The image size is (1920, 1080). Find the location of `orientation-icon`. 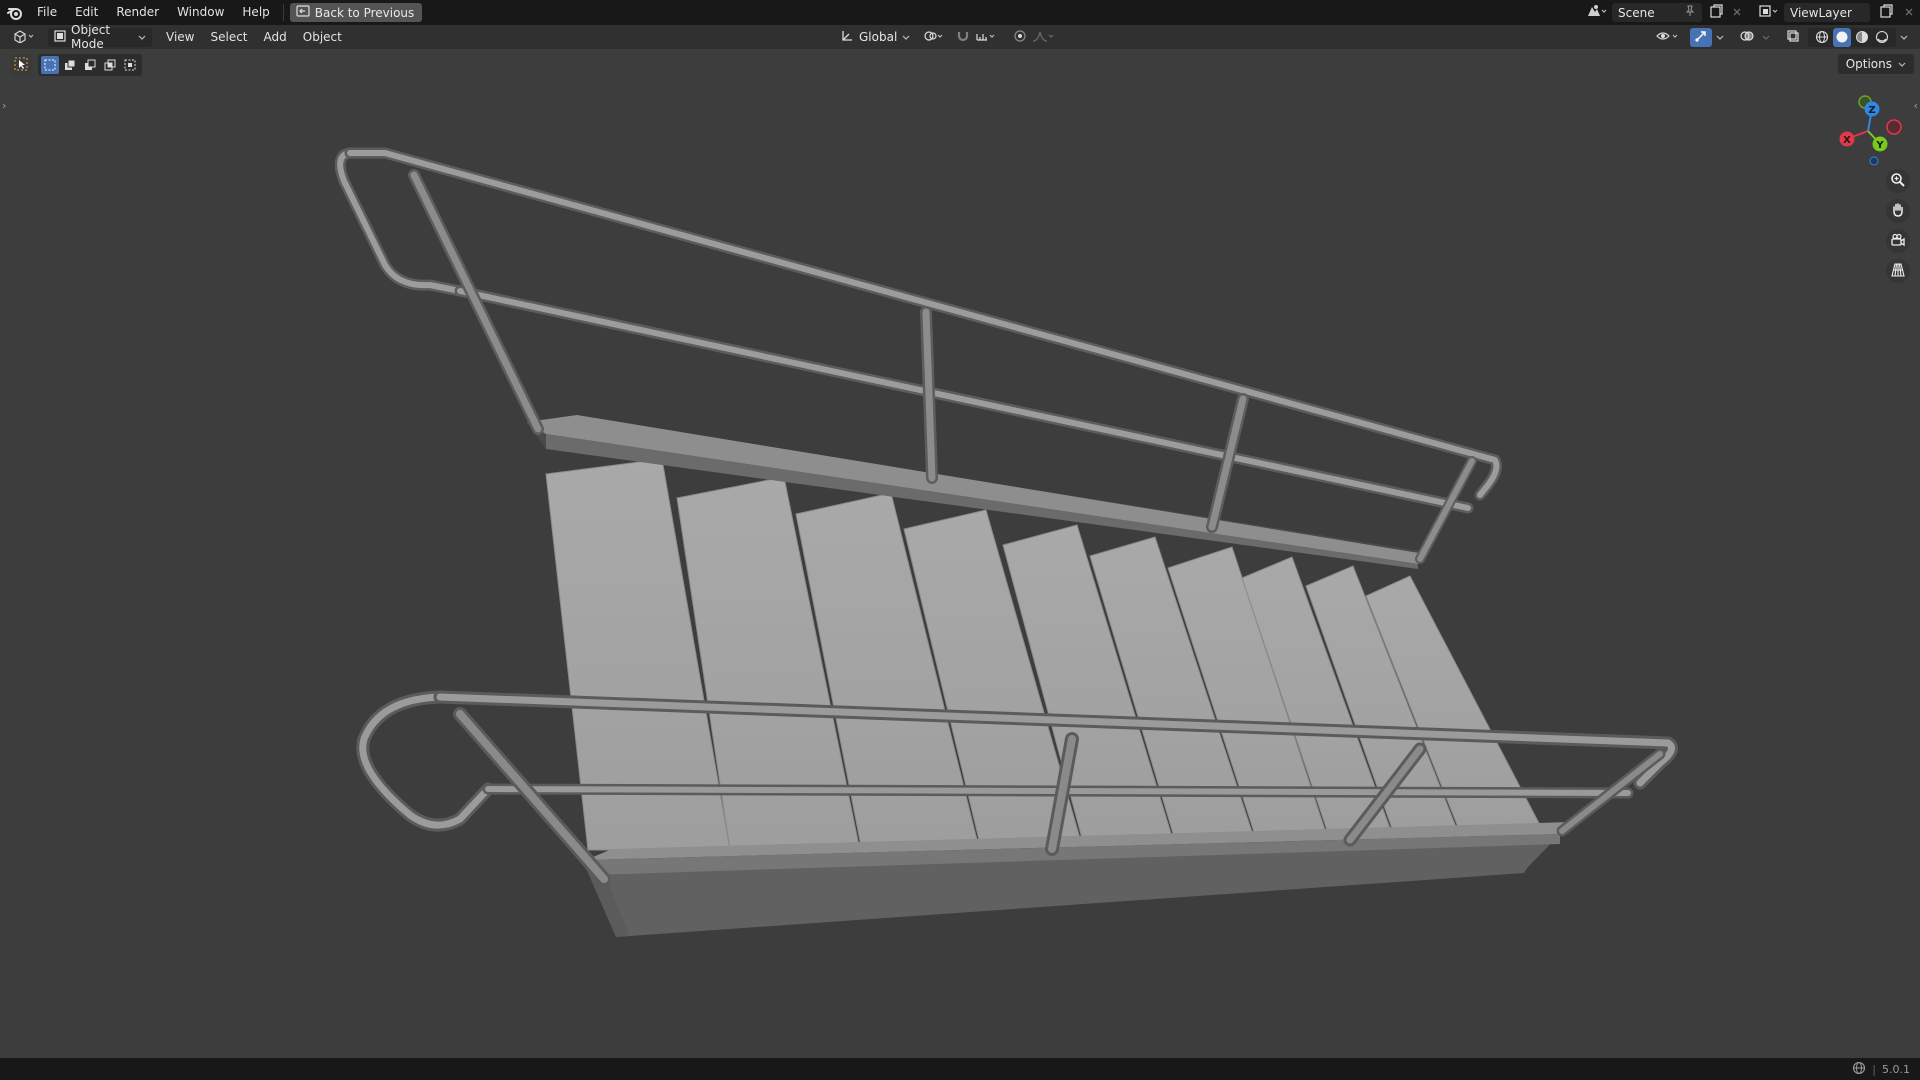

orientation-icon is located at coordinates (847, 37).